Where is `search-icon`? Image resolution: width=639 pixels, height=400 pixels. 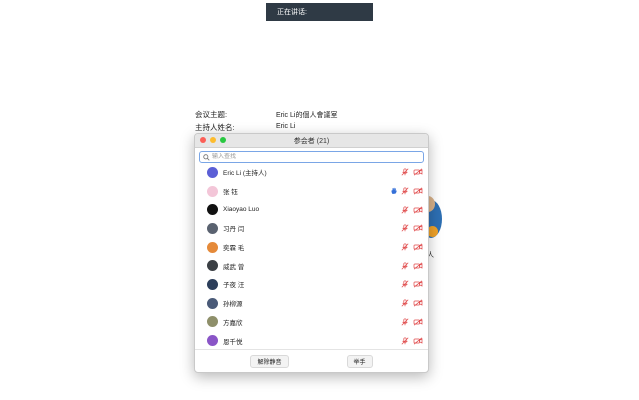
search-icon is located at coordinates (206, 157).